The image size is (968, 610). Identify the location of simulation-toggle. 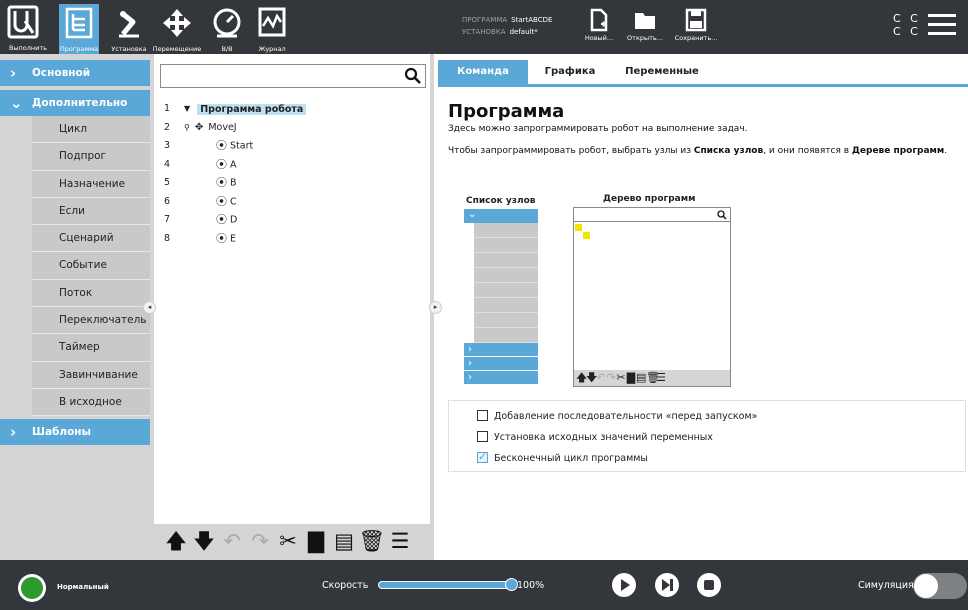
(940, 586).